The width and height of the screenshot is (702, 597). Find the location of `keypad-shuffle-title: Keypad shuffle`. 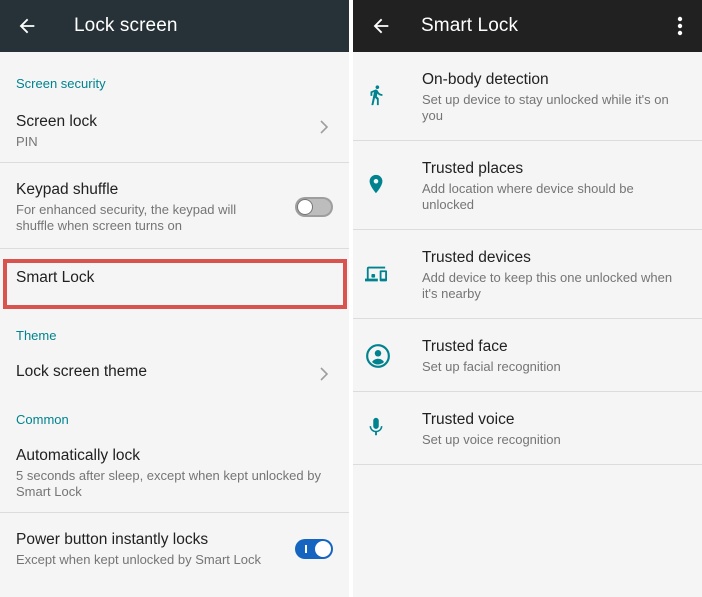

keypad-shuffle-title: Keypad shuffle is located at coordinates (67, 189).